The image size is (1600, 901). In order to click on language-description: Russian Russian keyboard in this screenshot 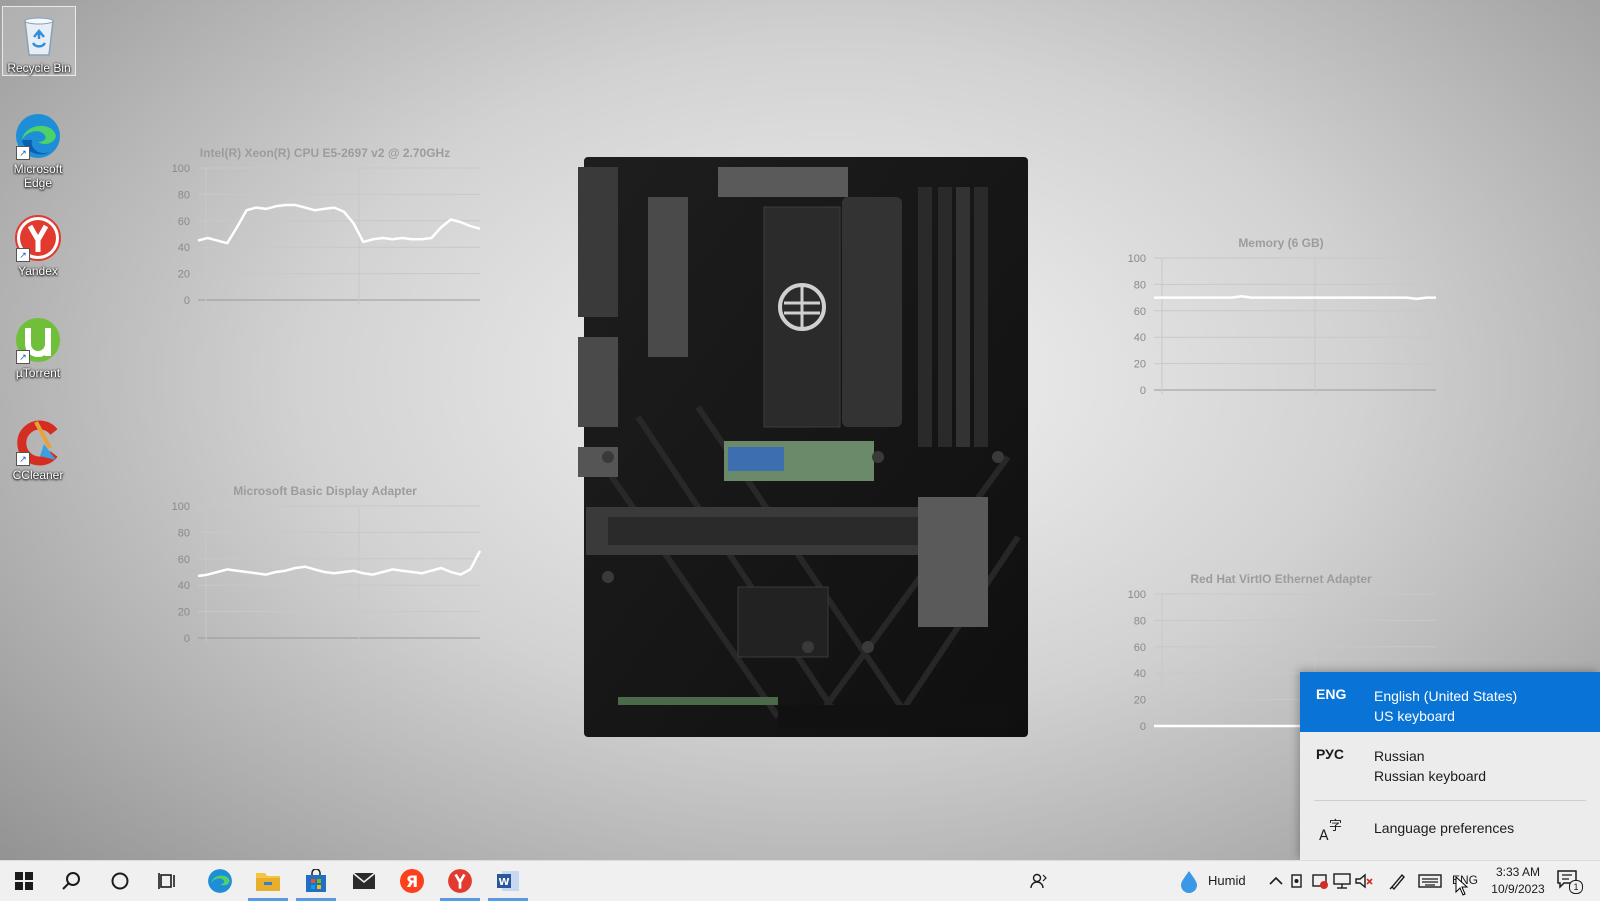, I will do `click(1430, 766)`.